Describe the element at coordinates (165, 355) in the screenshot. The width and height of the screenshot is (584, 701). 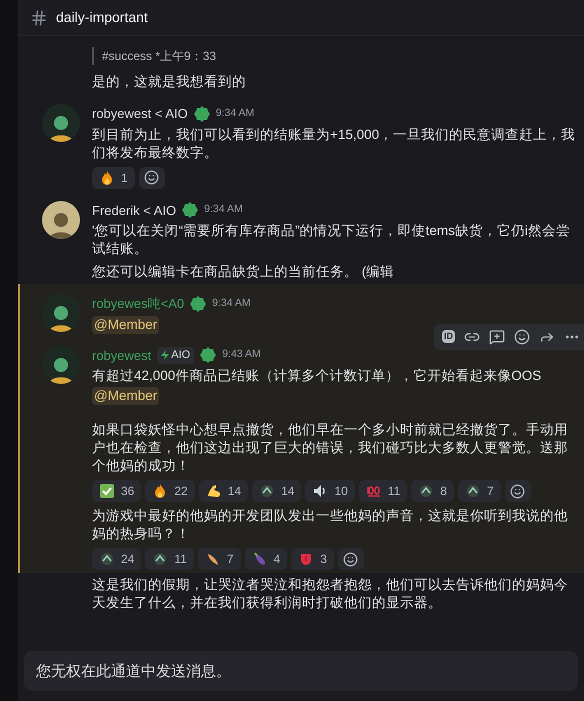
I see `lightning-icon` at that location.